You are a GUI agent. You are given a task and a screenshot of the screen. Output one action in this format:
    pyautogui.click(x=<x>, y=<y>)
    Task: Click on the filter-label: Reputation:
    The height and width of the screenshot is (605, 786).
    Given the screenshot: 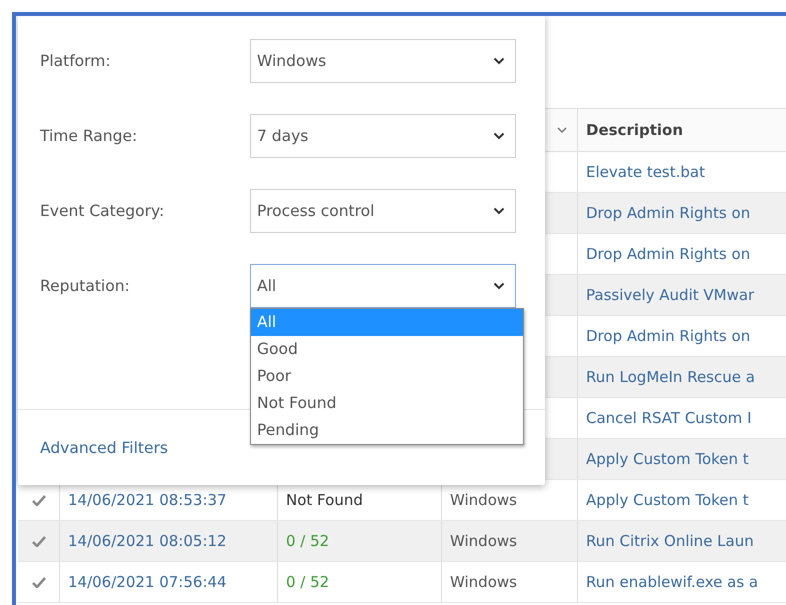 What is the action you would take?
    pyautogui.click(x=85, y=285)
    